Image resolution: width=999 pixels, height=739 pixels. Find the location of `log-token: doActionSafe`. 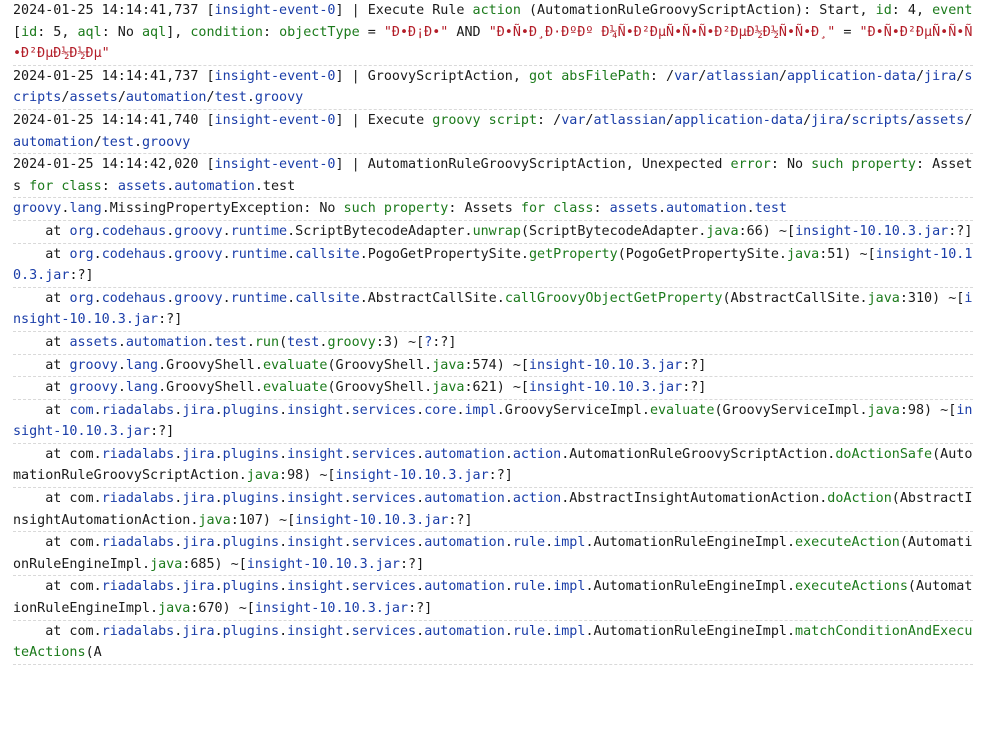

log-token: doActionSafe is located at coordinates (884, 454).